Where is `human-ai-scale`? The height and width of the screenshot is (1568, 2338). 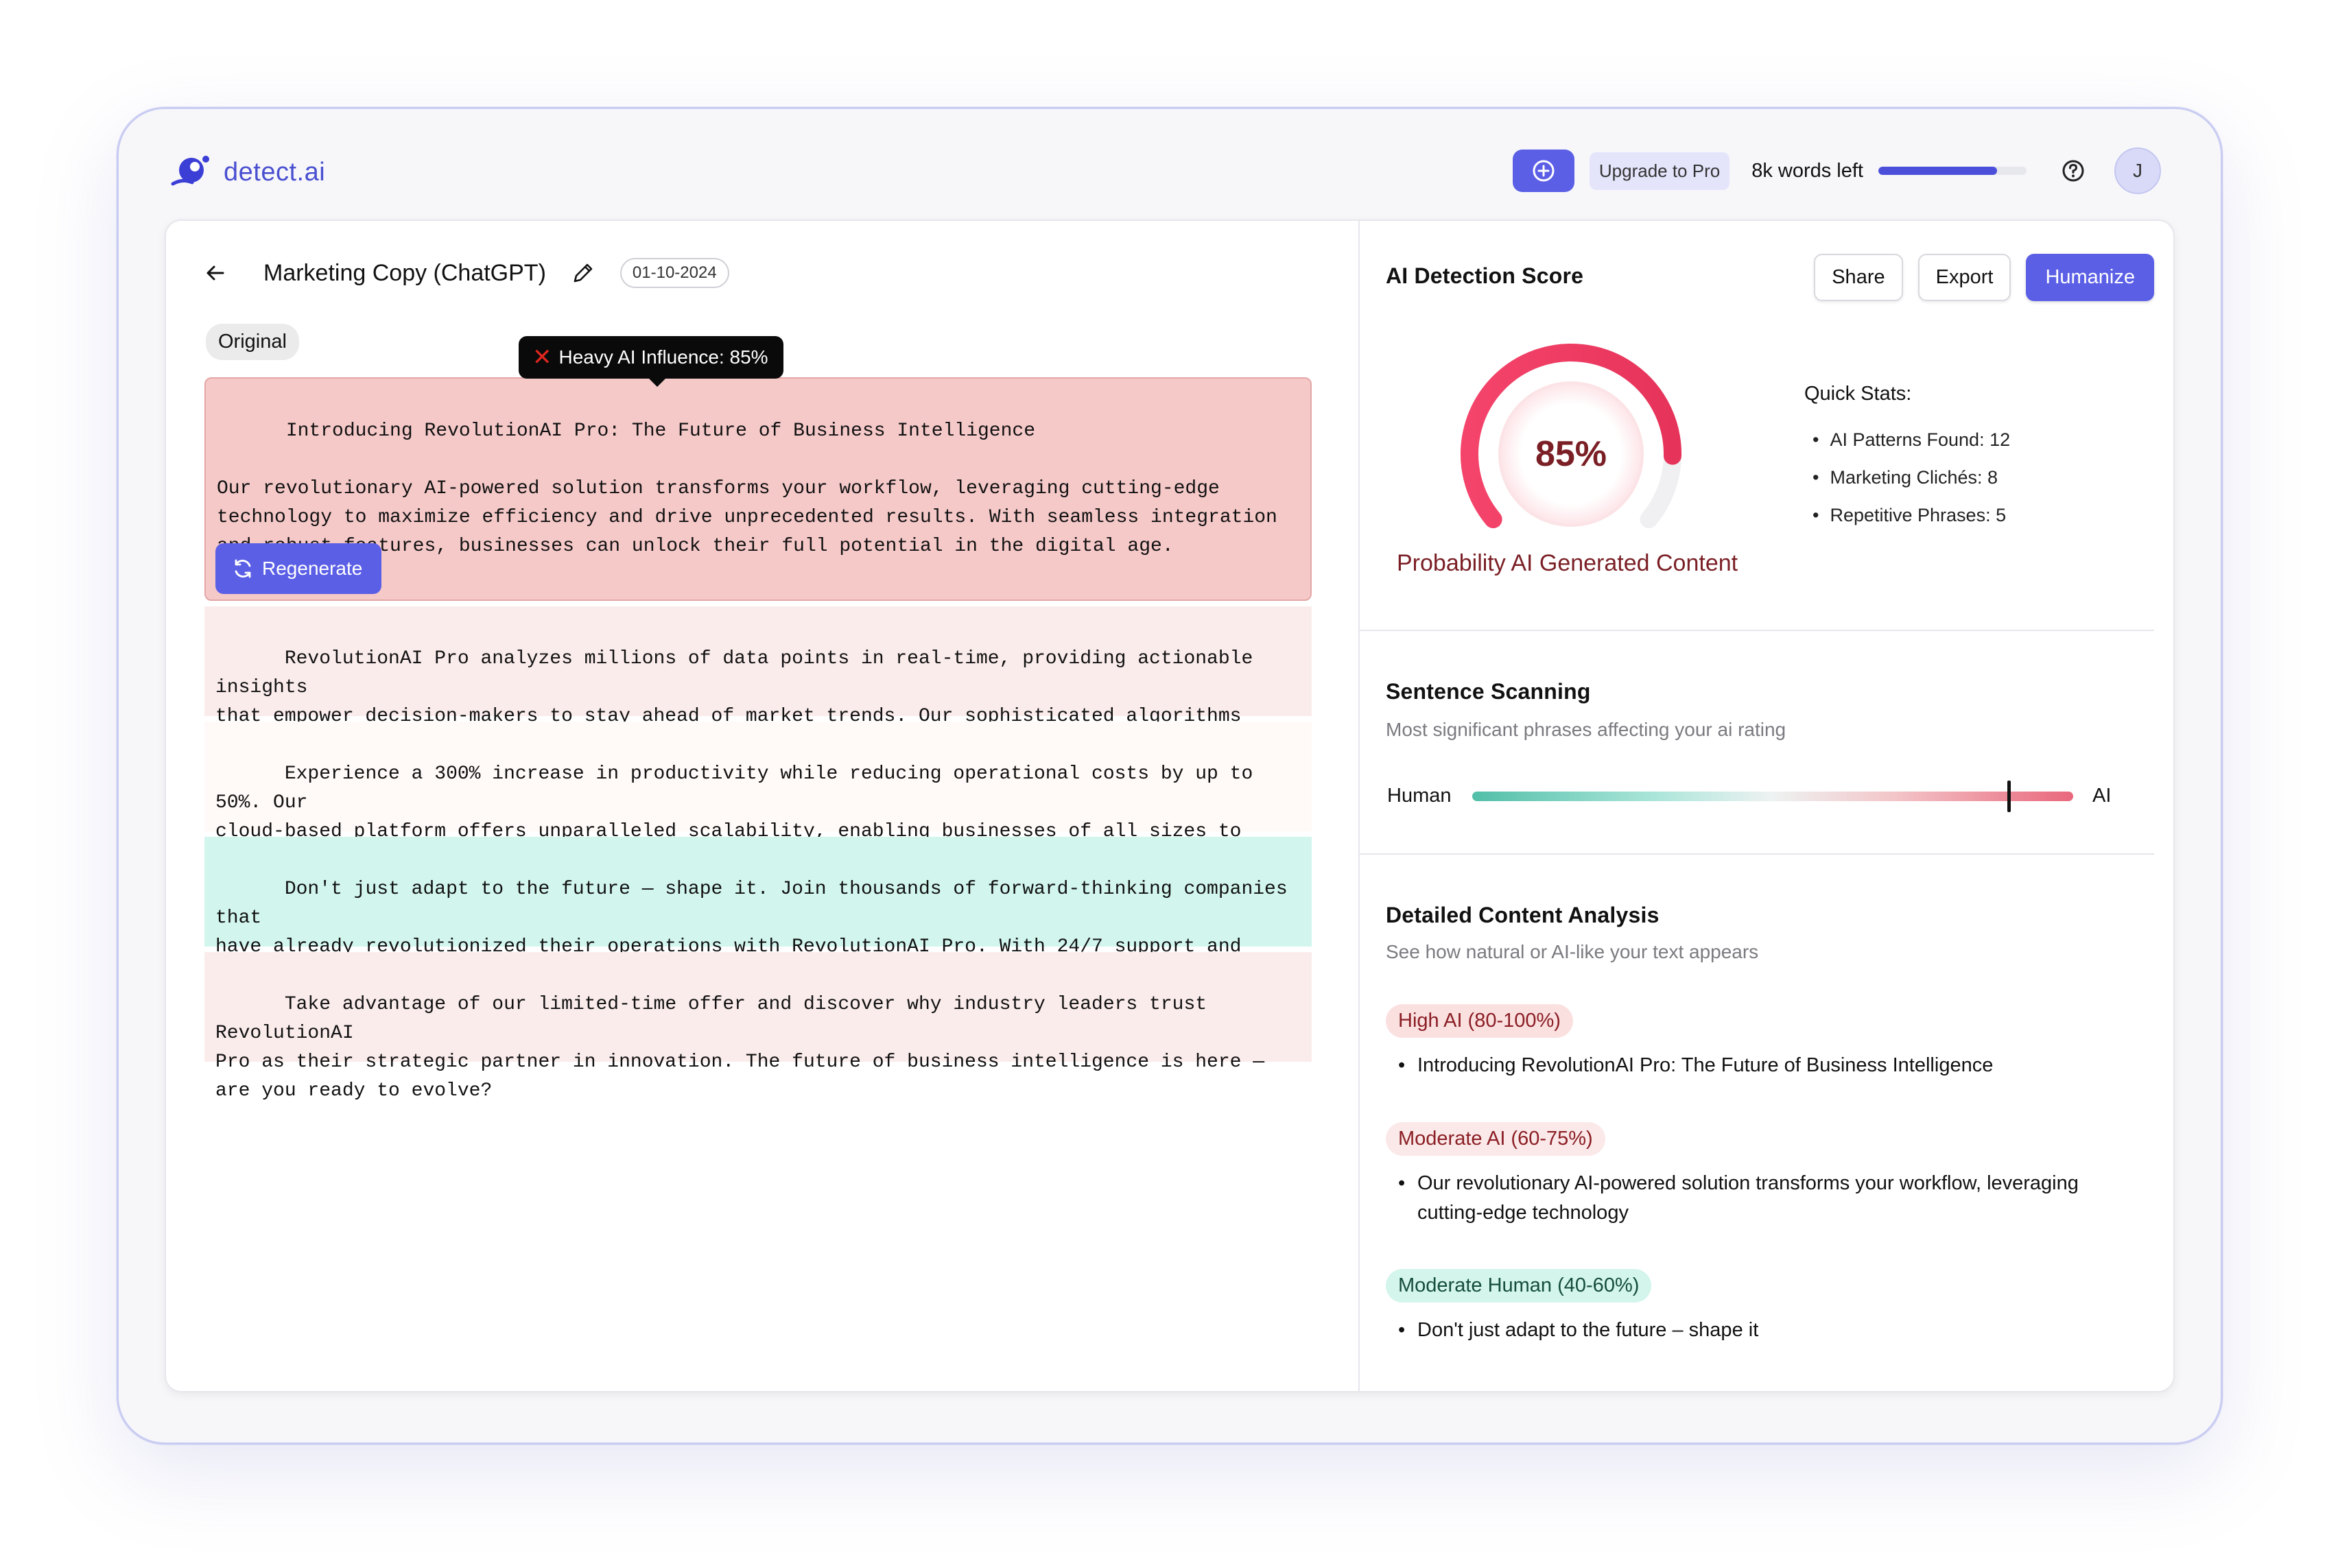 human-ai-scale is located at coordinates (1772, 797).